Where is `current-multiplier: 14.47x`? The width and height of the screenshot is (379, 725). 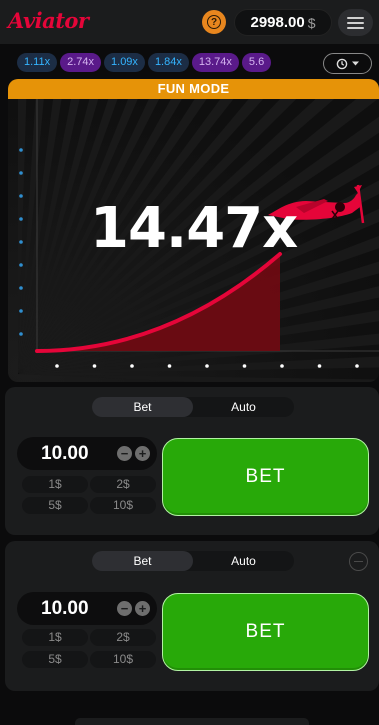
current-multiplier: 14.47x is located at coordinates (194, 228).